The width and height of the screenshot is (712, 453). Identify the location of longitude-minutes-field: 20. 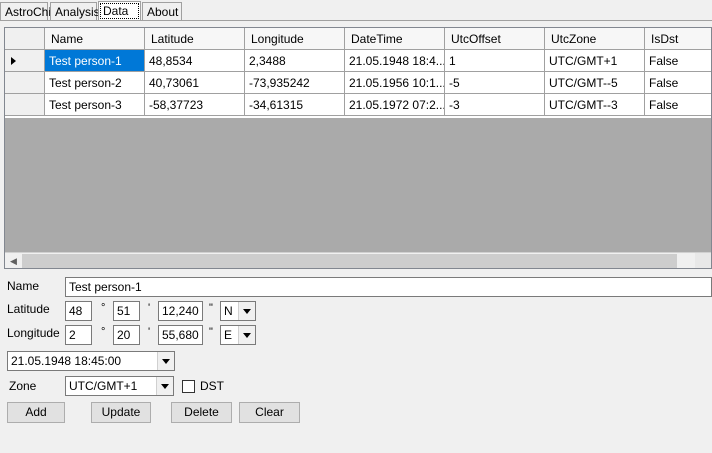
(126, 335).